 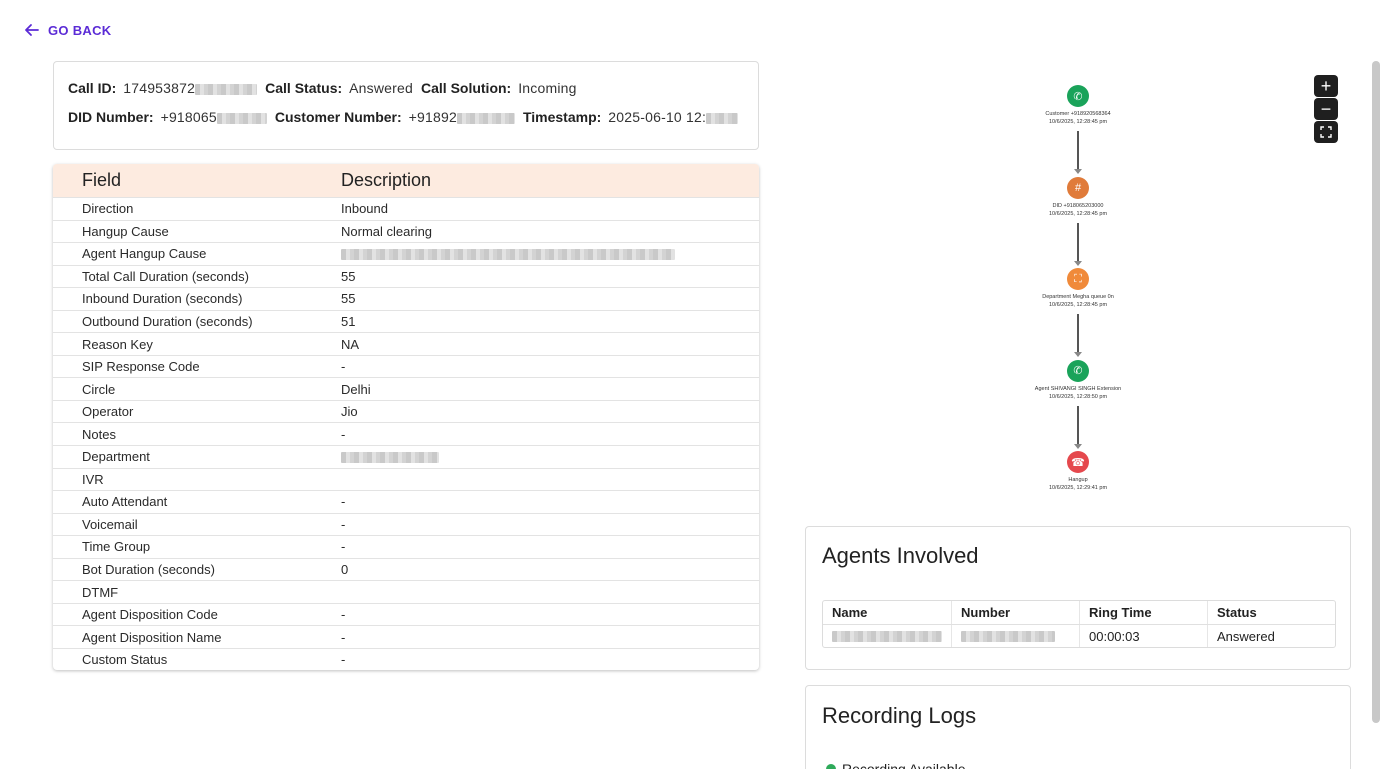 What do you see at coordinates (406, 659) in the screenshot?
I see `table-row: Custom Status -` at bounding box center [406, 659].